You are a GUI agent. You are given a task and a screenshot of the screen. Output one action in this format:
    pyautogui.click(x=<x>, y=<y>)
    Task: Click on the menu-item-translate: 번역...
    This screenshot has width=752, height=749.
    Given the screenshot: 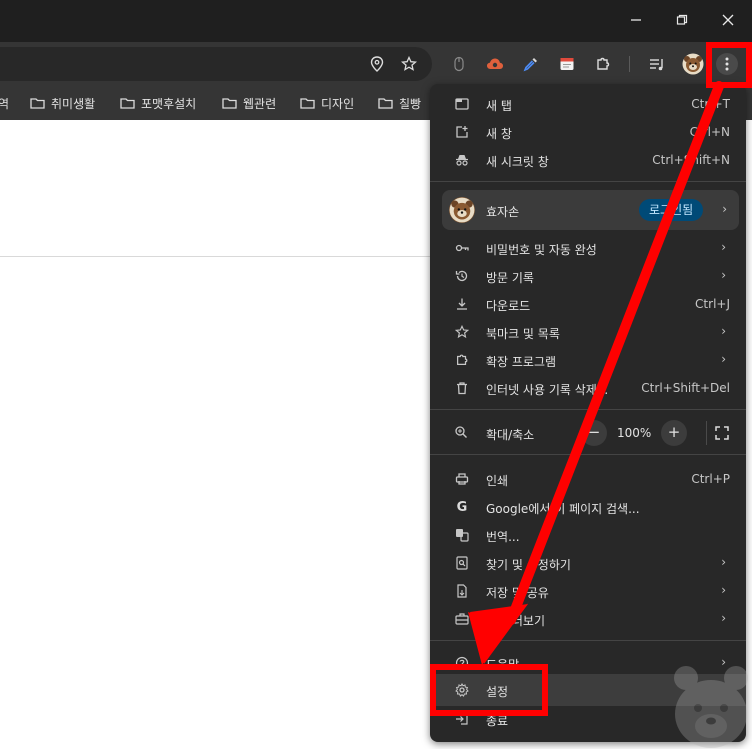 What is the action you would take?
    pyautogui.click(x=588, y=535)
    